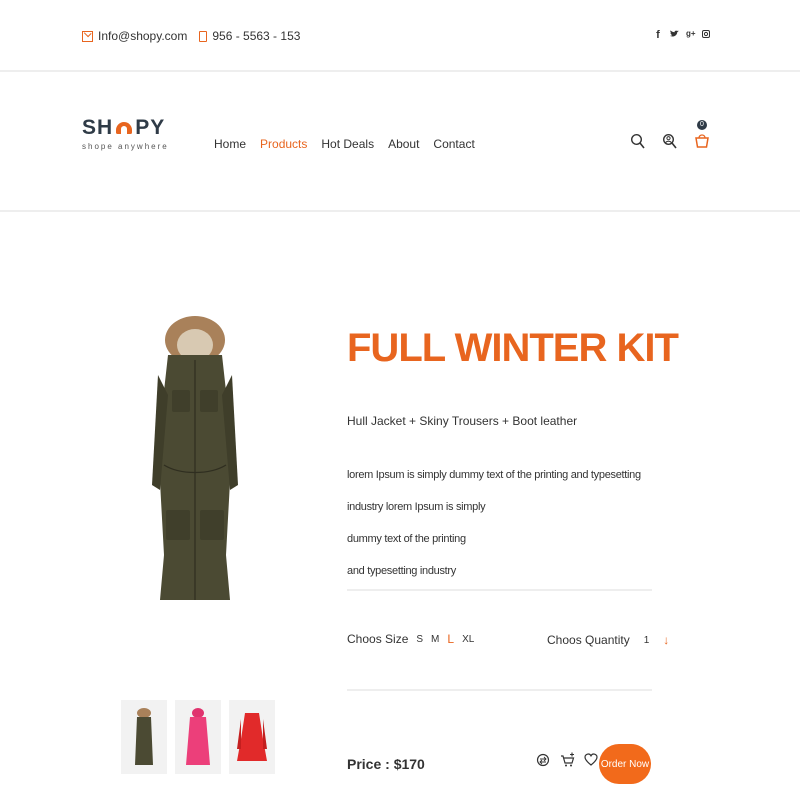 The height and width of the screenshot is (800, 800). Describe the element at coordinates (410, 639) in the screenshot. I see `size-selector: Choos Size S M L XL` at that location.